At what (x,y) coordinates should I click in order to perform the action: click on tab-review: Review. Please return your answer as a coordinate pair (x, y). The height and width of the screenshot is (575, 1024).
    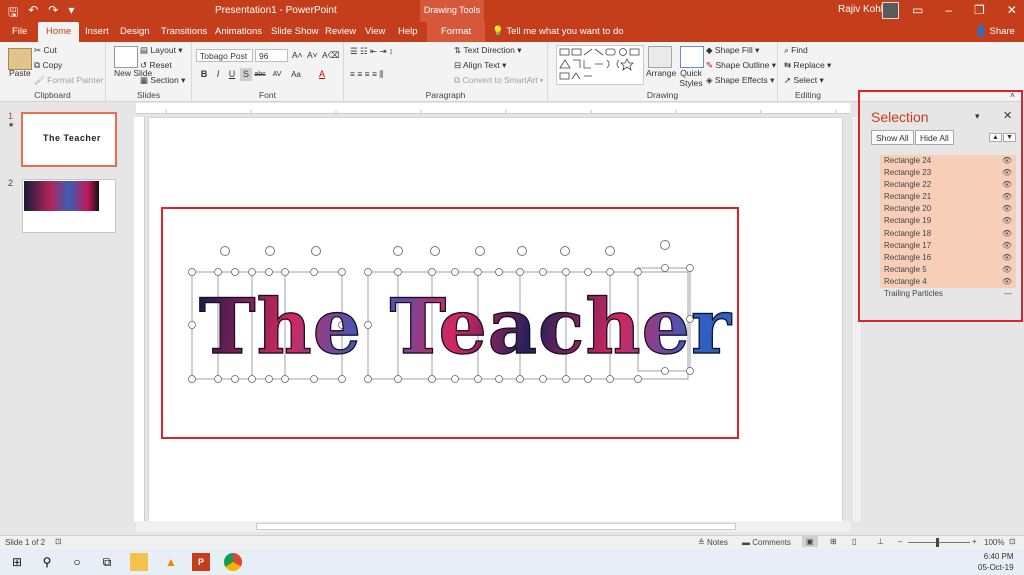
    Looking at the image, I should click on (340, 32).